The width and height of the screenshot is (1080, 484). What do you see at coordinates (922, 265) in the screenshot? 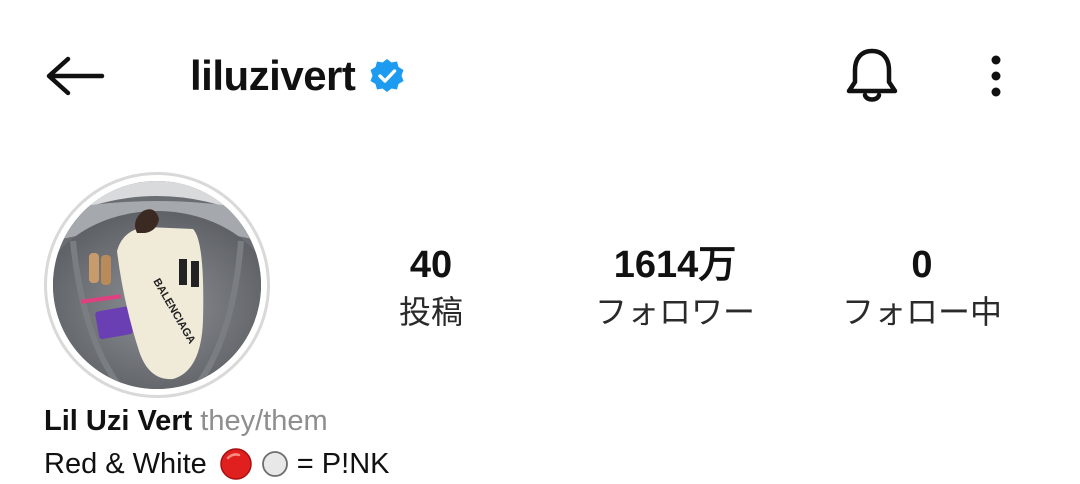
I see `following-count: 0` at bounding box center [922, 265].